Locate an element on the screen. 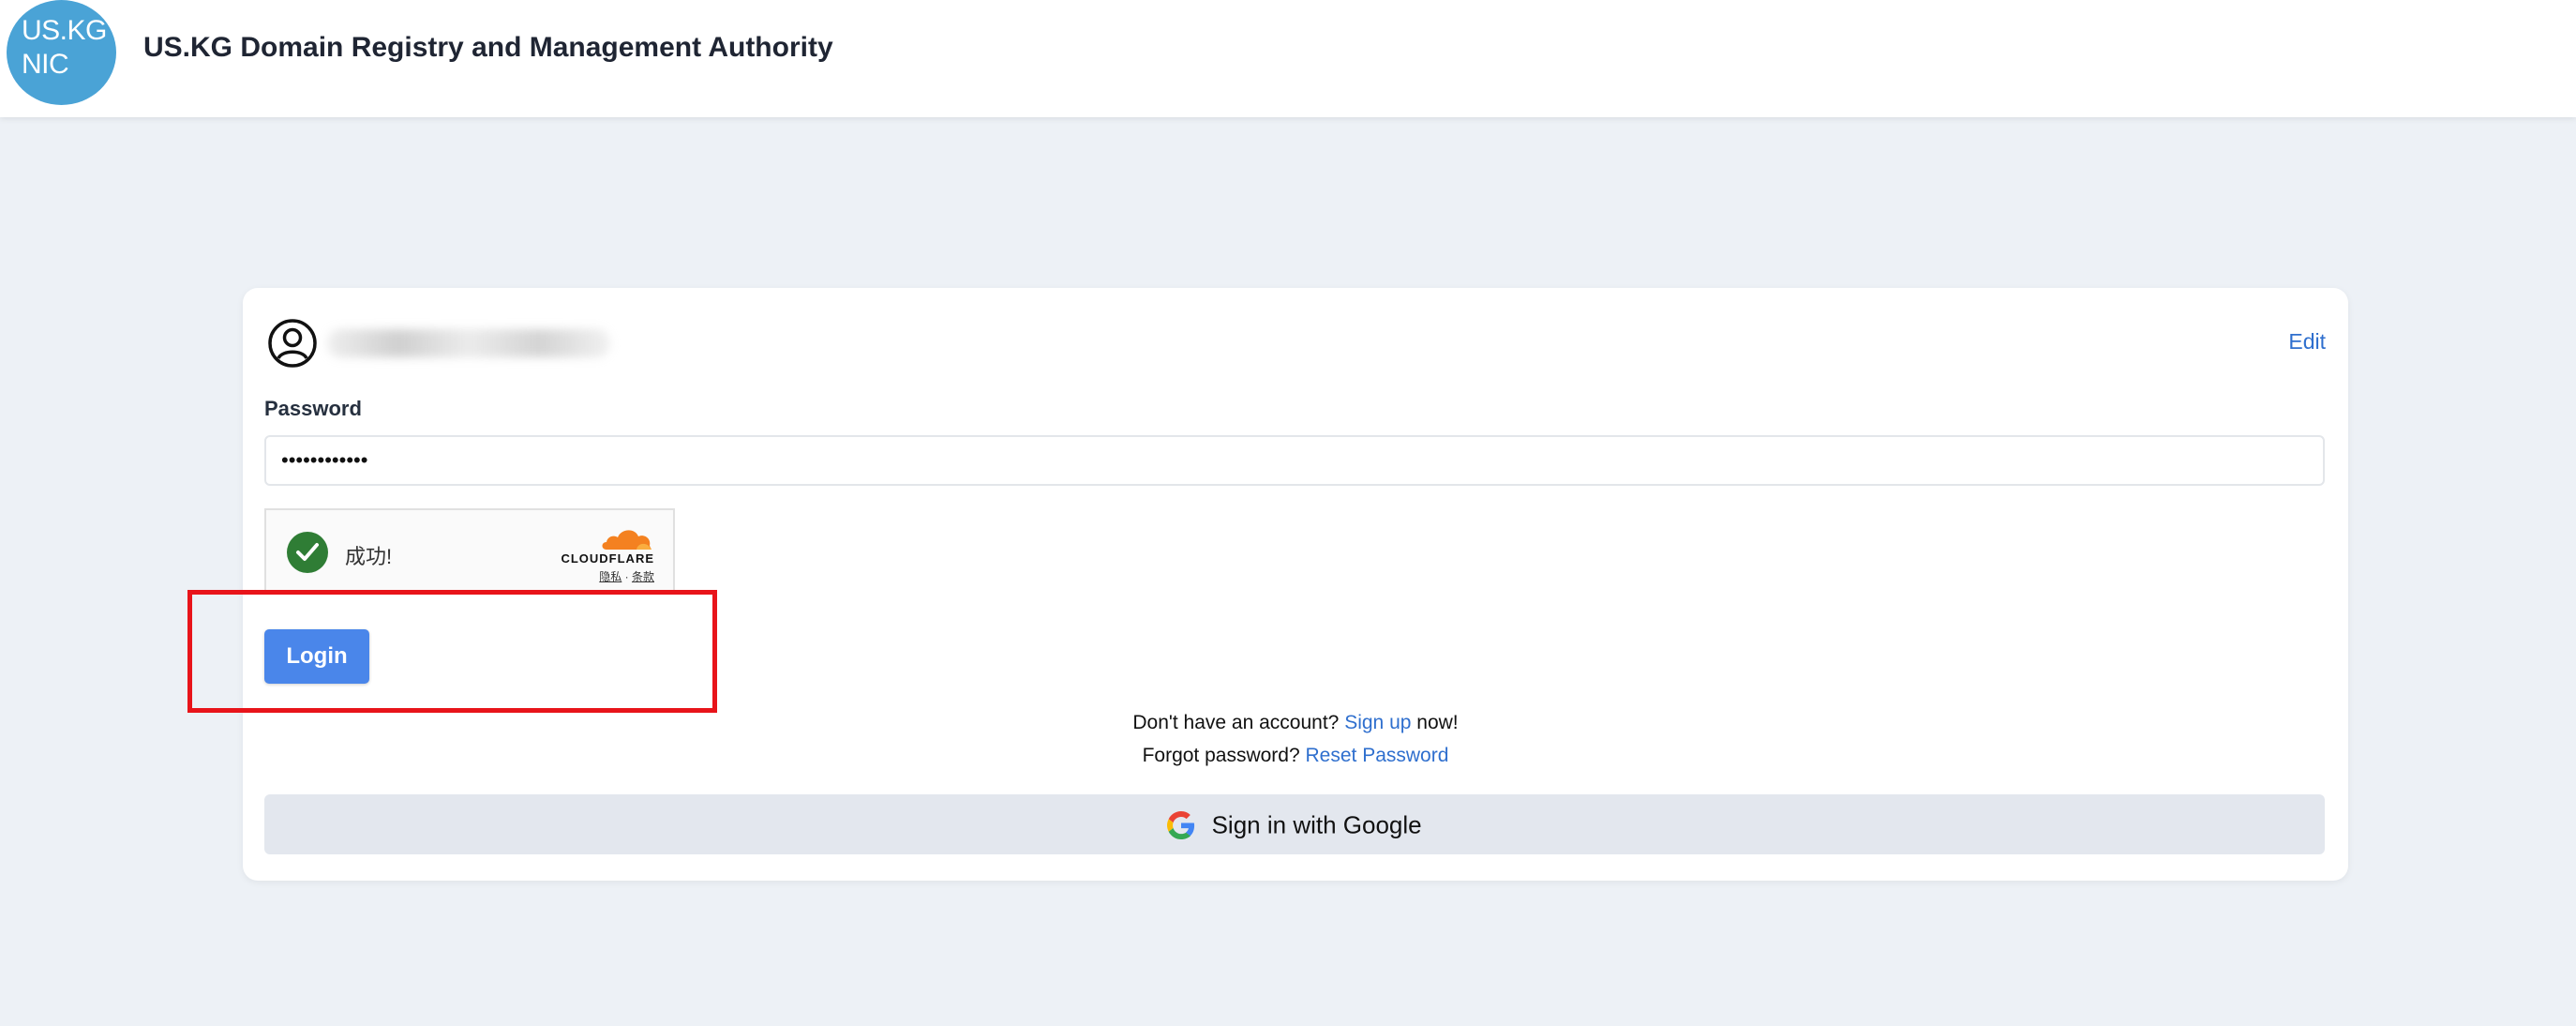  google-g-icon is located at coordinates (1181, 824).